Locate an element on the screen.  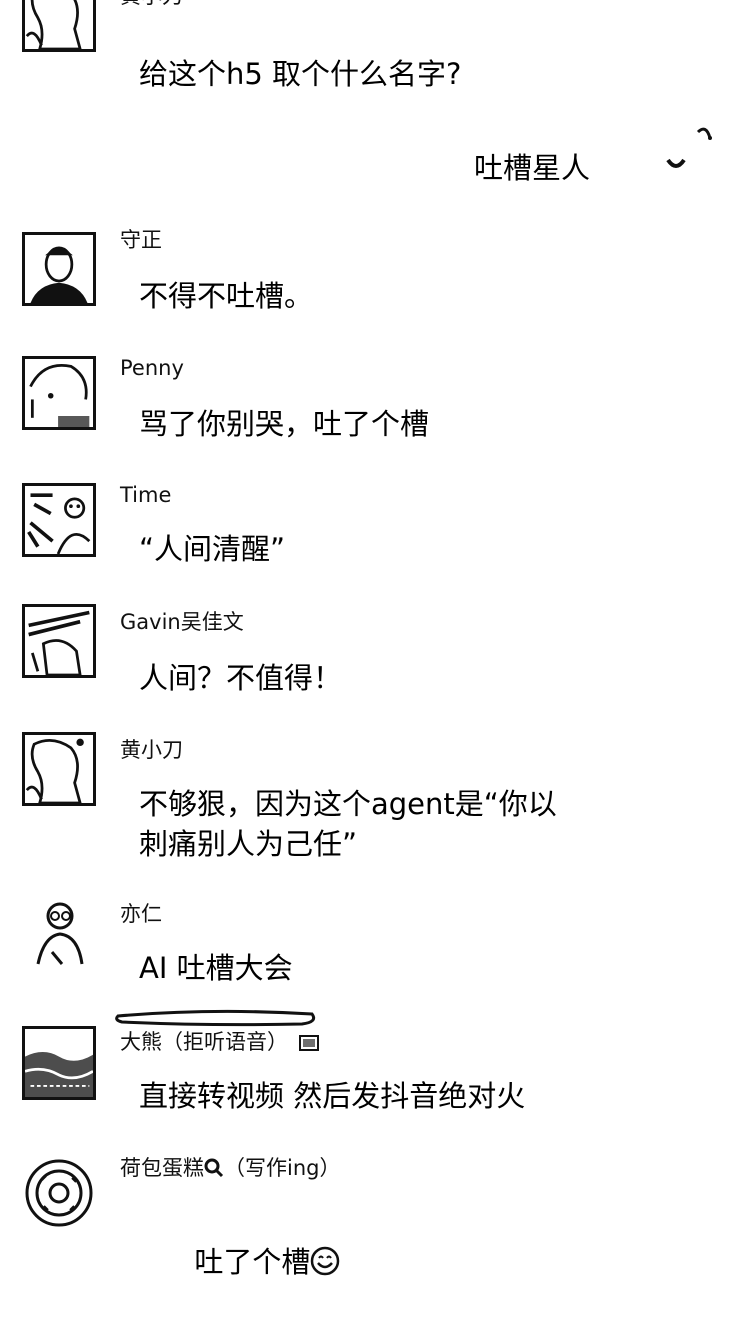
message-text: 不得不吐槽。 is located at coordinates (226, 296).